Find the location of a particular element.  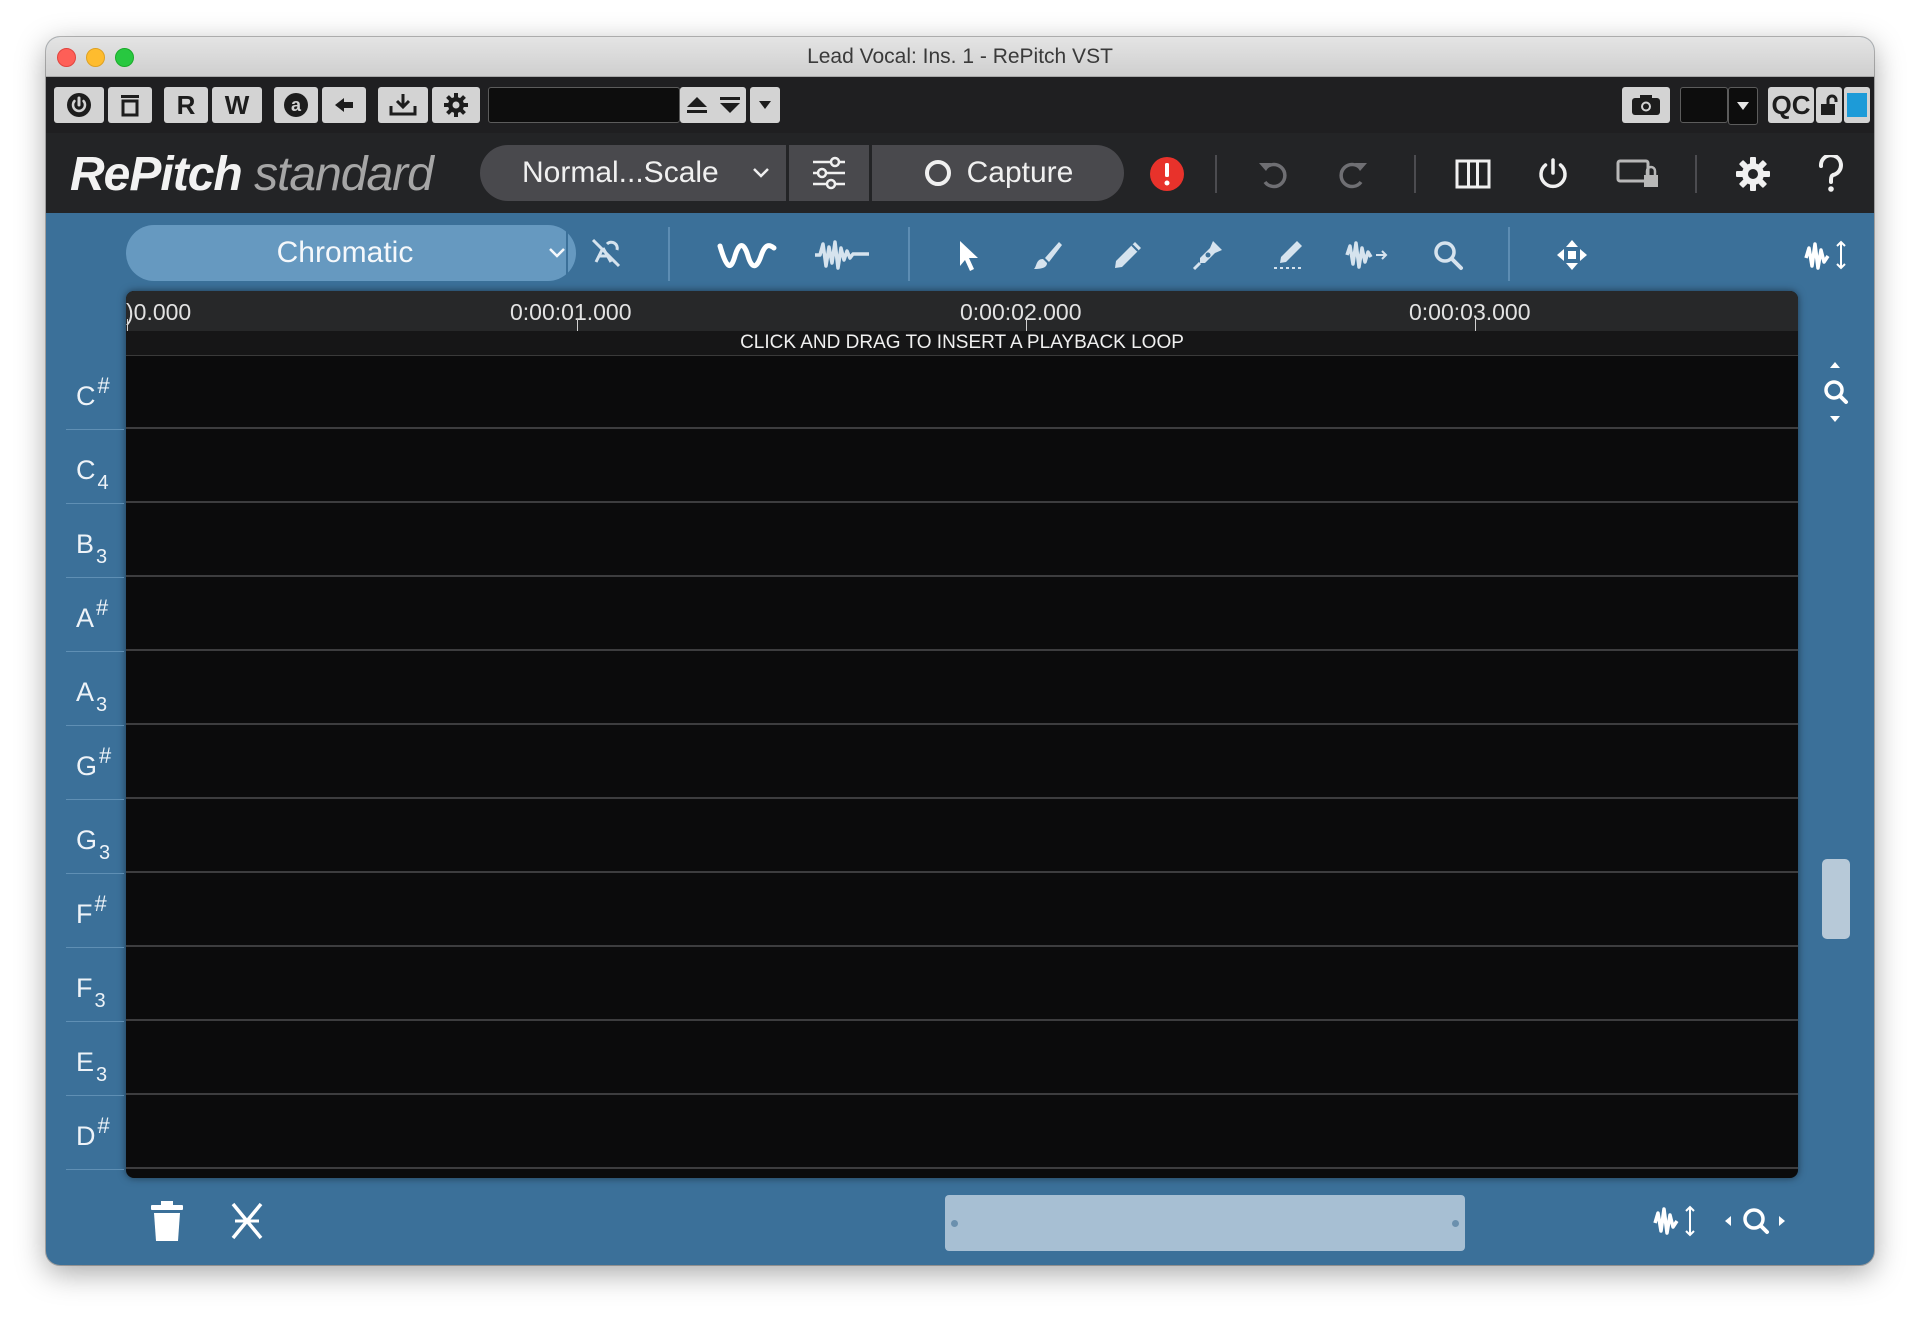

move-view-tool is located at coordinates (1572, 255).